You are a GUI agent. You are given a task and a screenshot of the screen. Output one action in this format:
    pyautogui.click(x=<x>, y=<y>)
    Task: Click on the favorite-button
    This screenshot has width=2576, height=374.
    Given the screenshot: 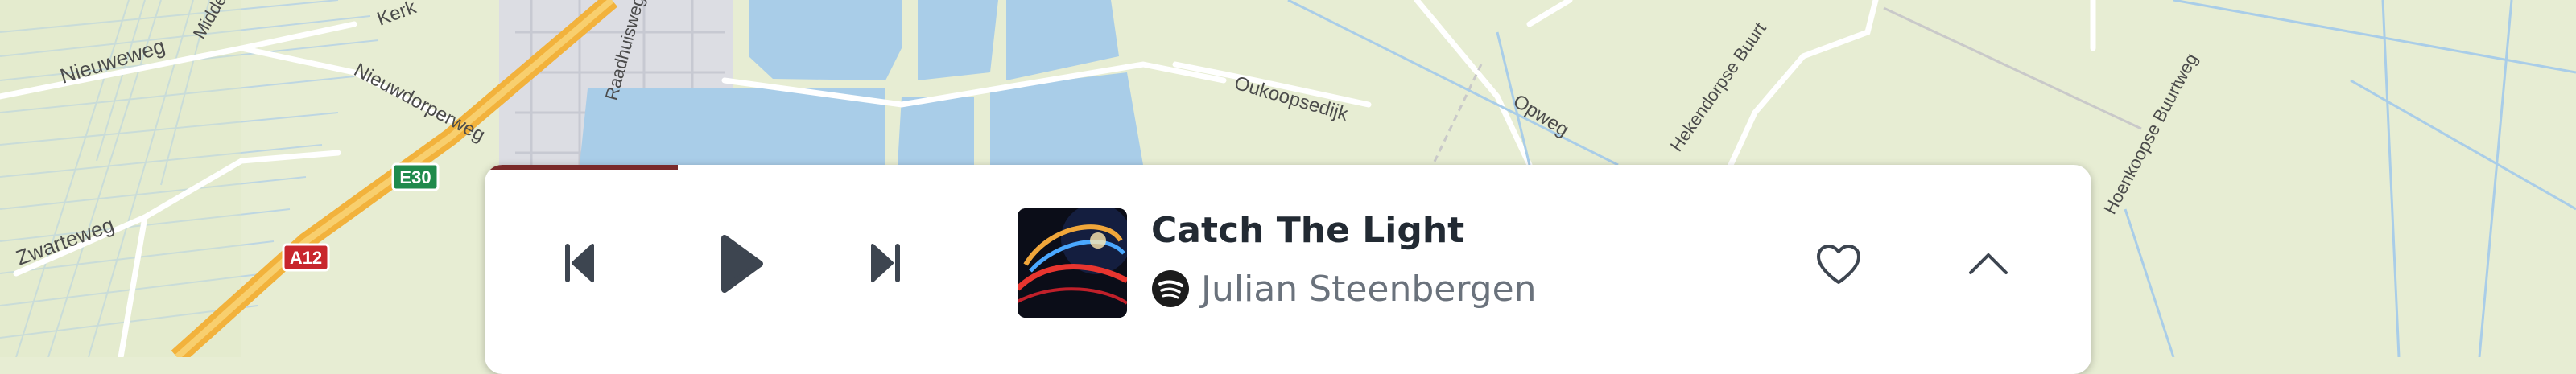 What is the action you would take?
    pyautogui.click(x=1838, y=264)
    